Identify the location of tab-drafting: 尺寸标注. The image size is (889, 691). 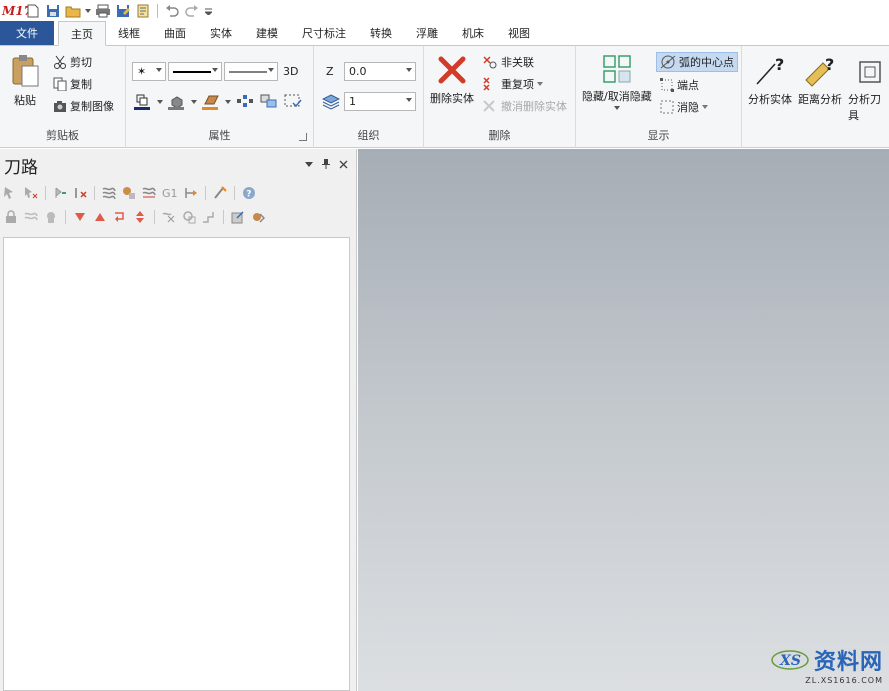
(324, 33).